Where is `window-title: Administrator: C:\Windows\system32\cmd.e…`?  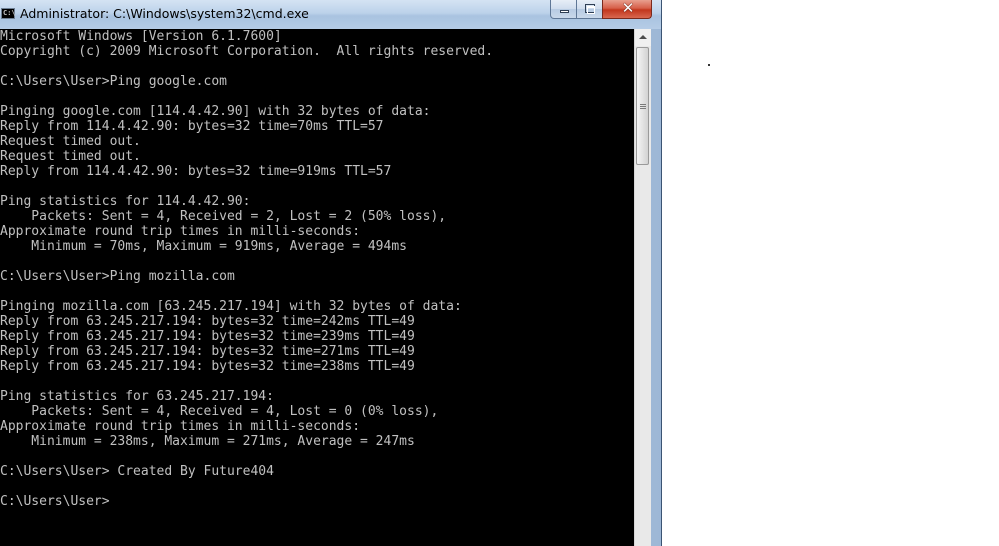
window-title: Administrator: C:\Windows\system32\cmd.e… is located at coordinates (164, 13).